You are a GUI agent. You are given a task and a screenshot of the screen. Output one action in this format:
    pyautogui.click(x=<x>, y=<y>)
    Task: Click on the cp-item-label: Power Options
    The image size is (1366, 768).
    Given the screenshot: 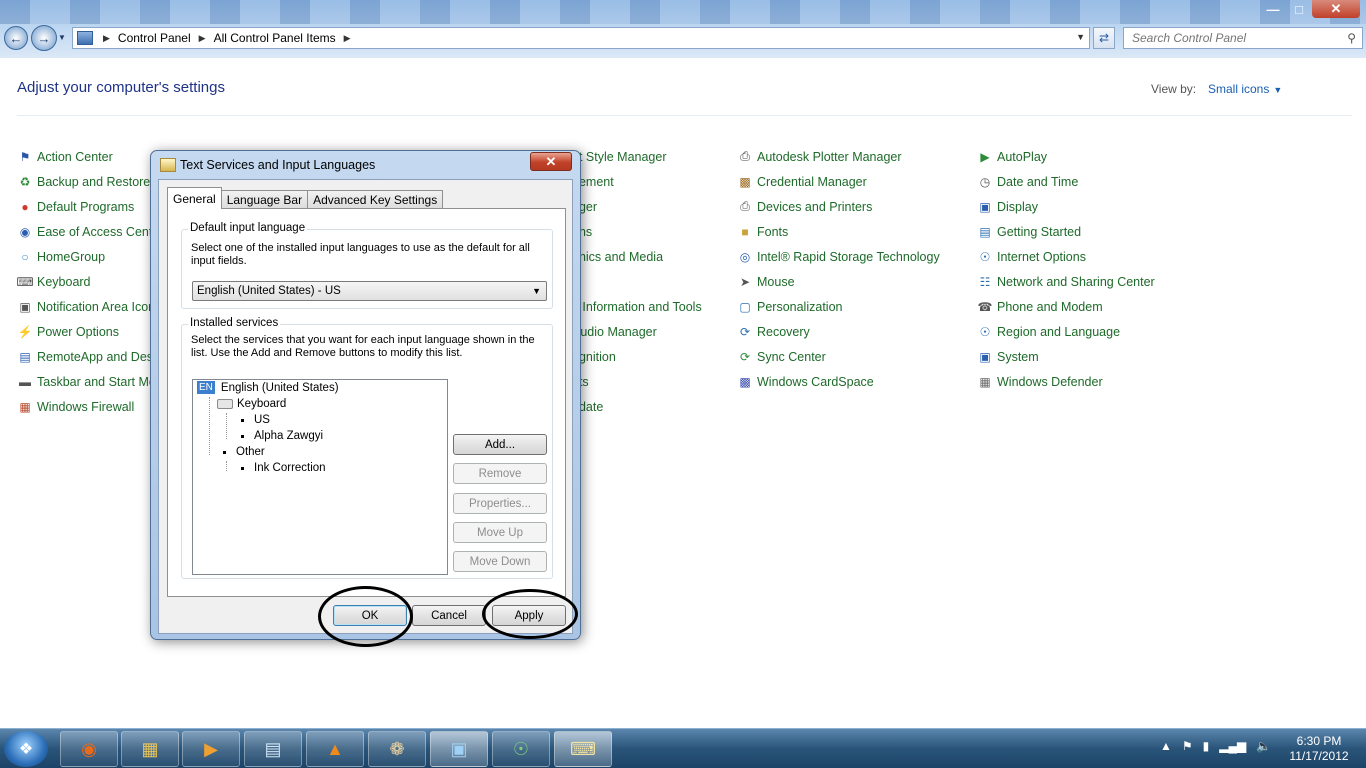 What is the action you would take?
    pyautogui.click(x=78, y=332)
    